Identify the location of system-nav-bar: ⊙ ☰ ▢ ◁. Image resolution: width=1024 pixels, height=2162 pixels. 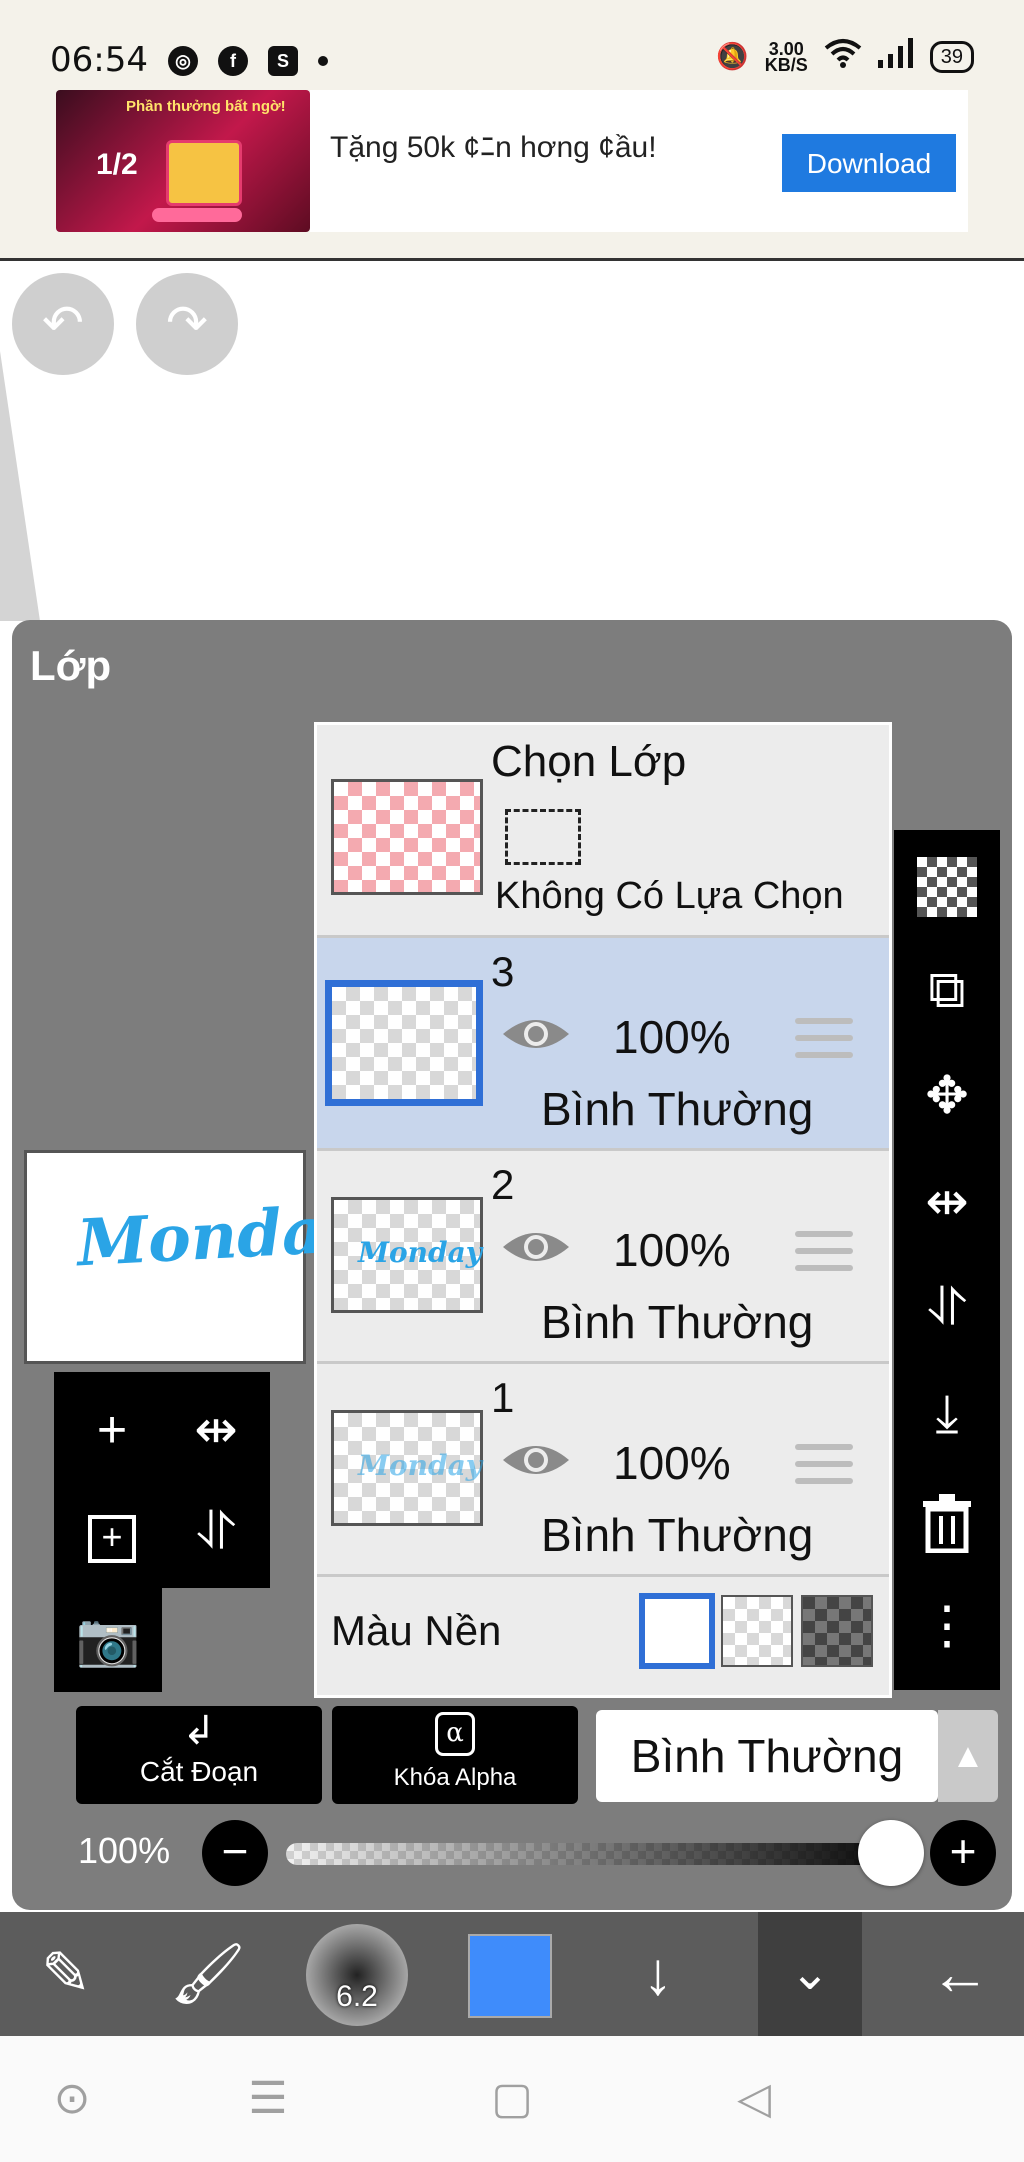
(512, 2099).